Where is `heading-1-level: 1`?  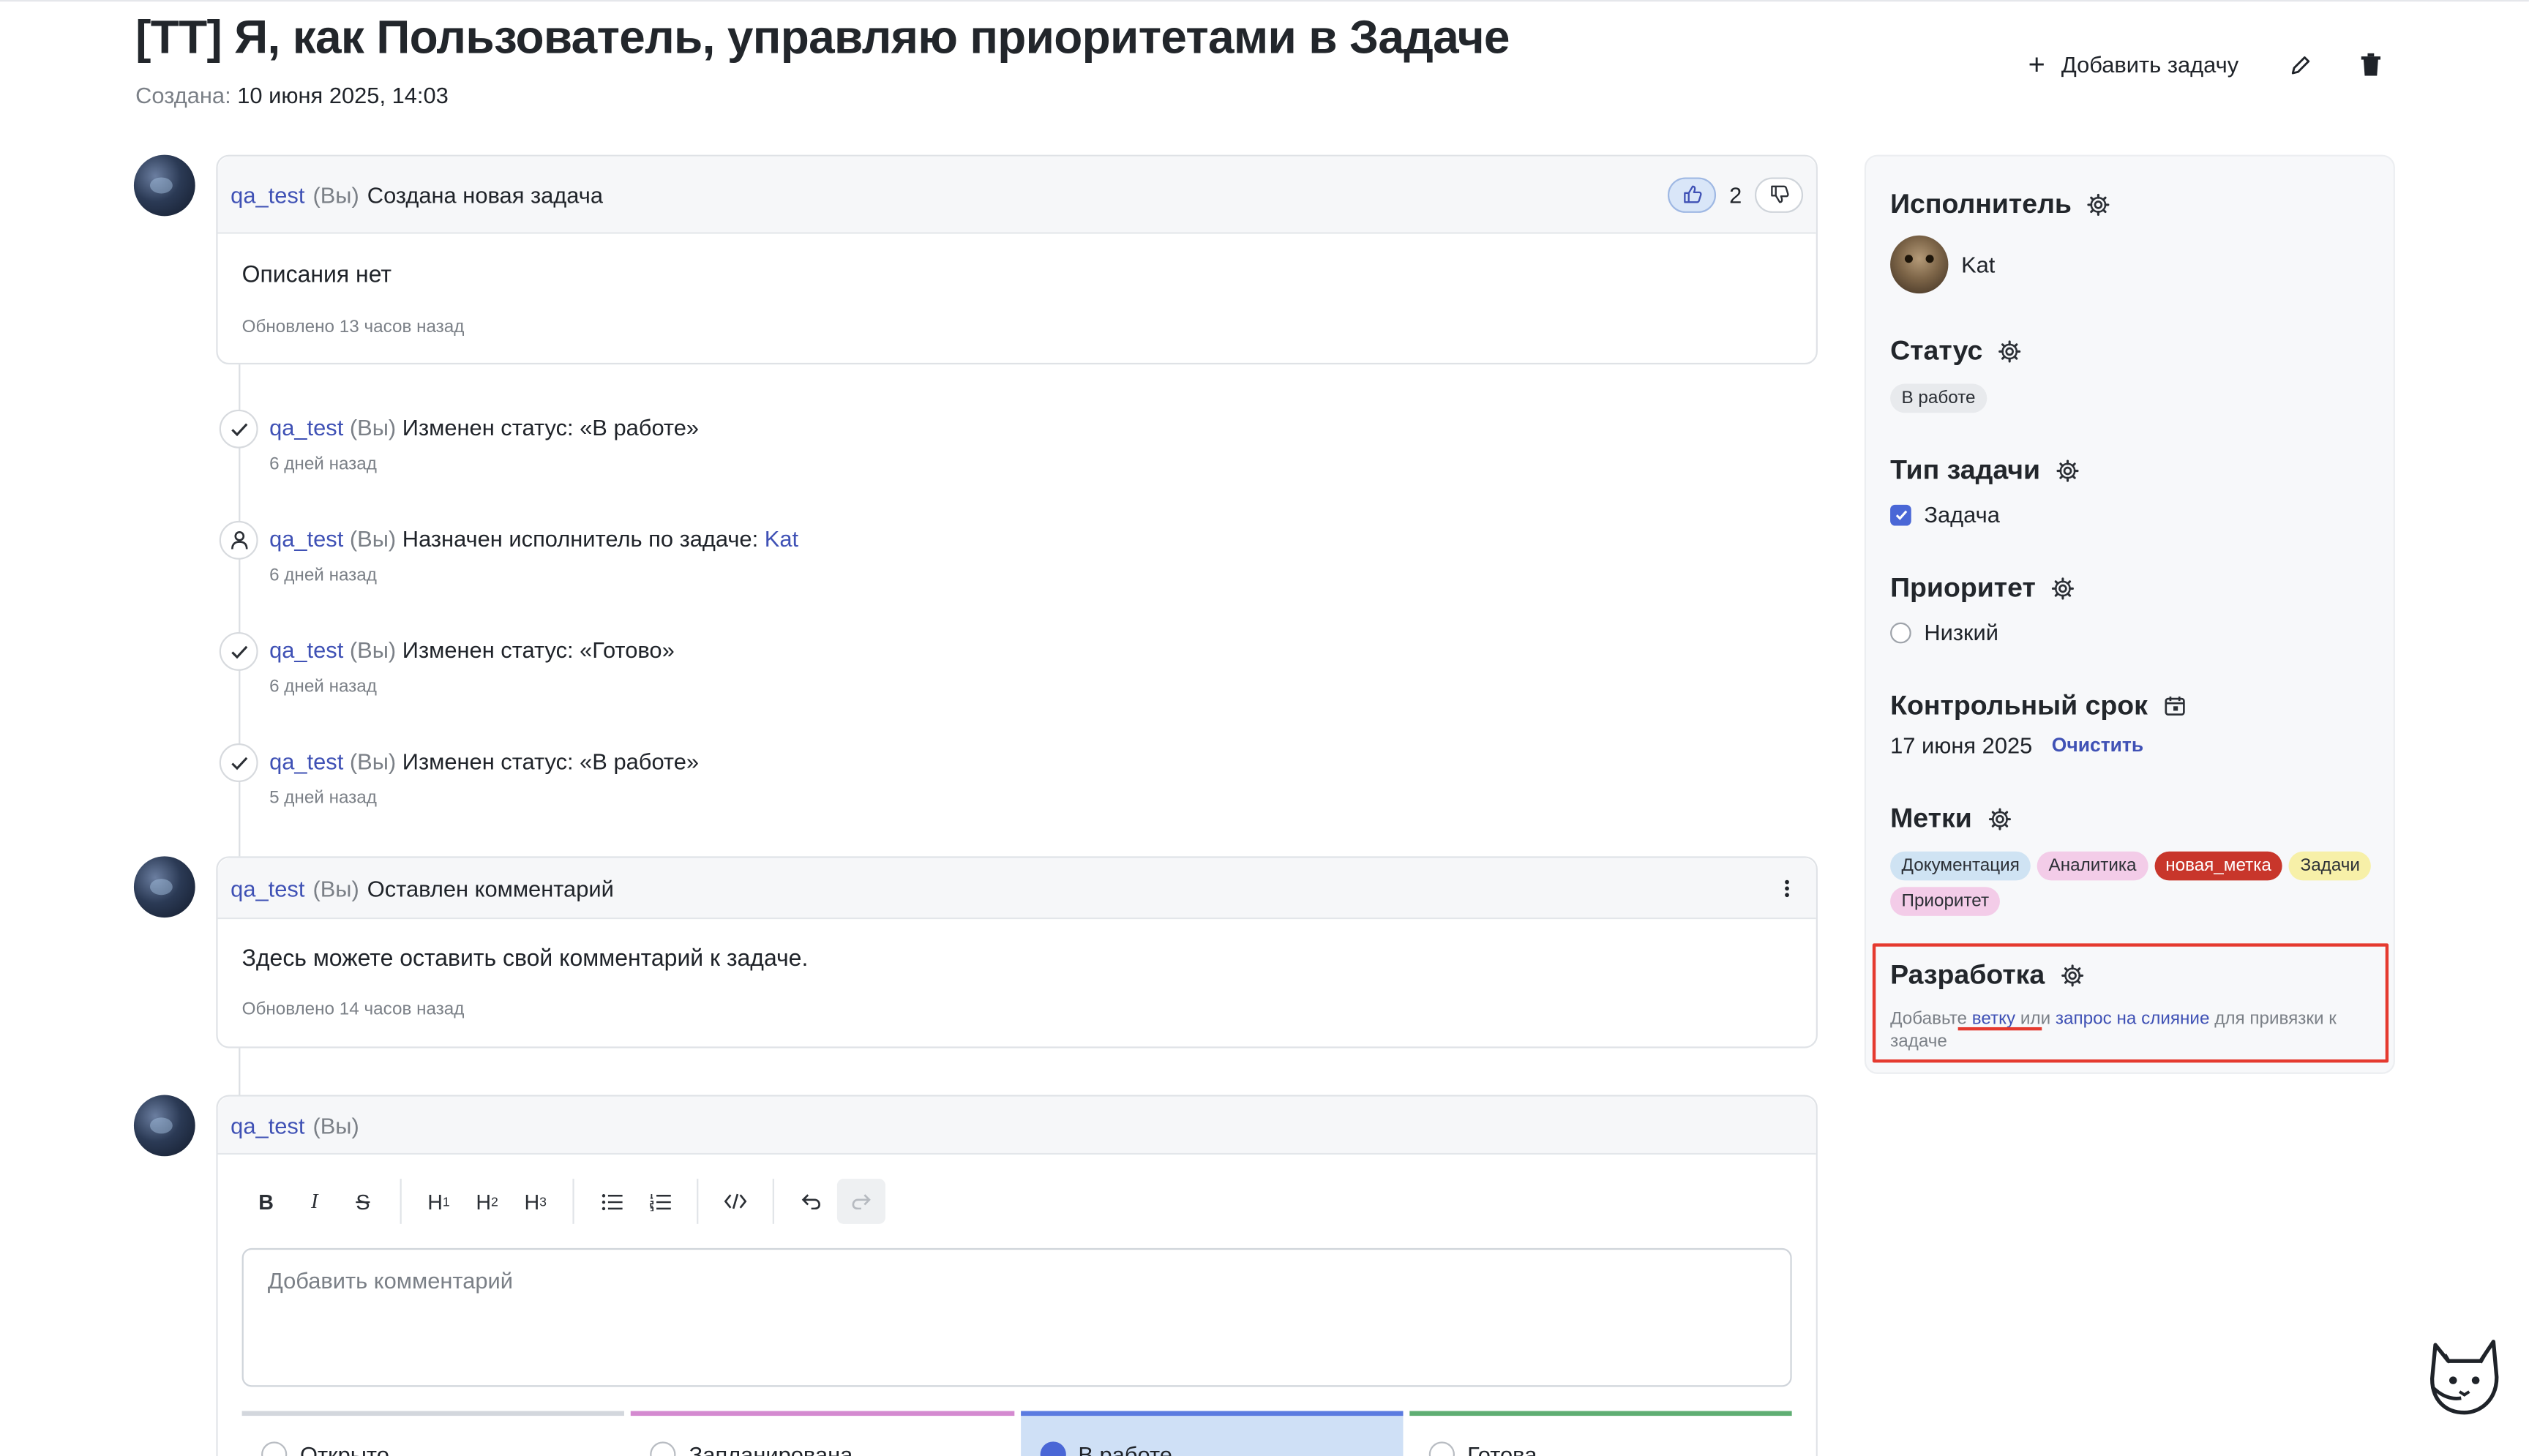
heading-1-level: 1 is located at coordinates (446, 1201).